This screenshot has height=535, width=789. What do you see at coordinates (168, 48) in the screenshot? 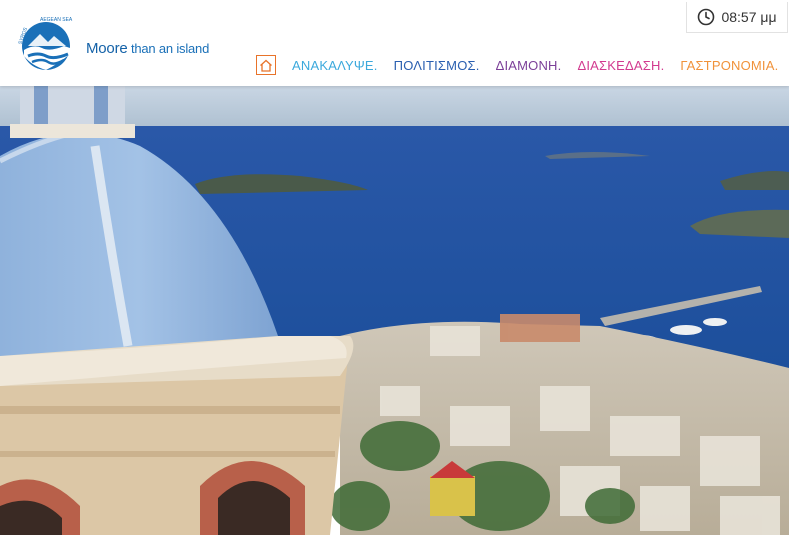
I see `tagline-rest: than an island` at bounding box center [168, 48].